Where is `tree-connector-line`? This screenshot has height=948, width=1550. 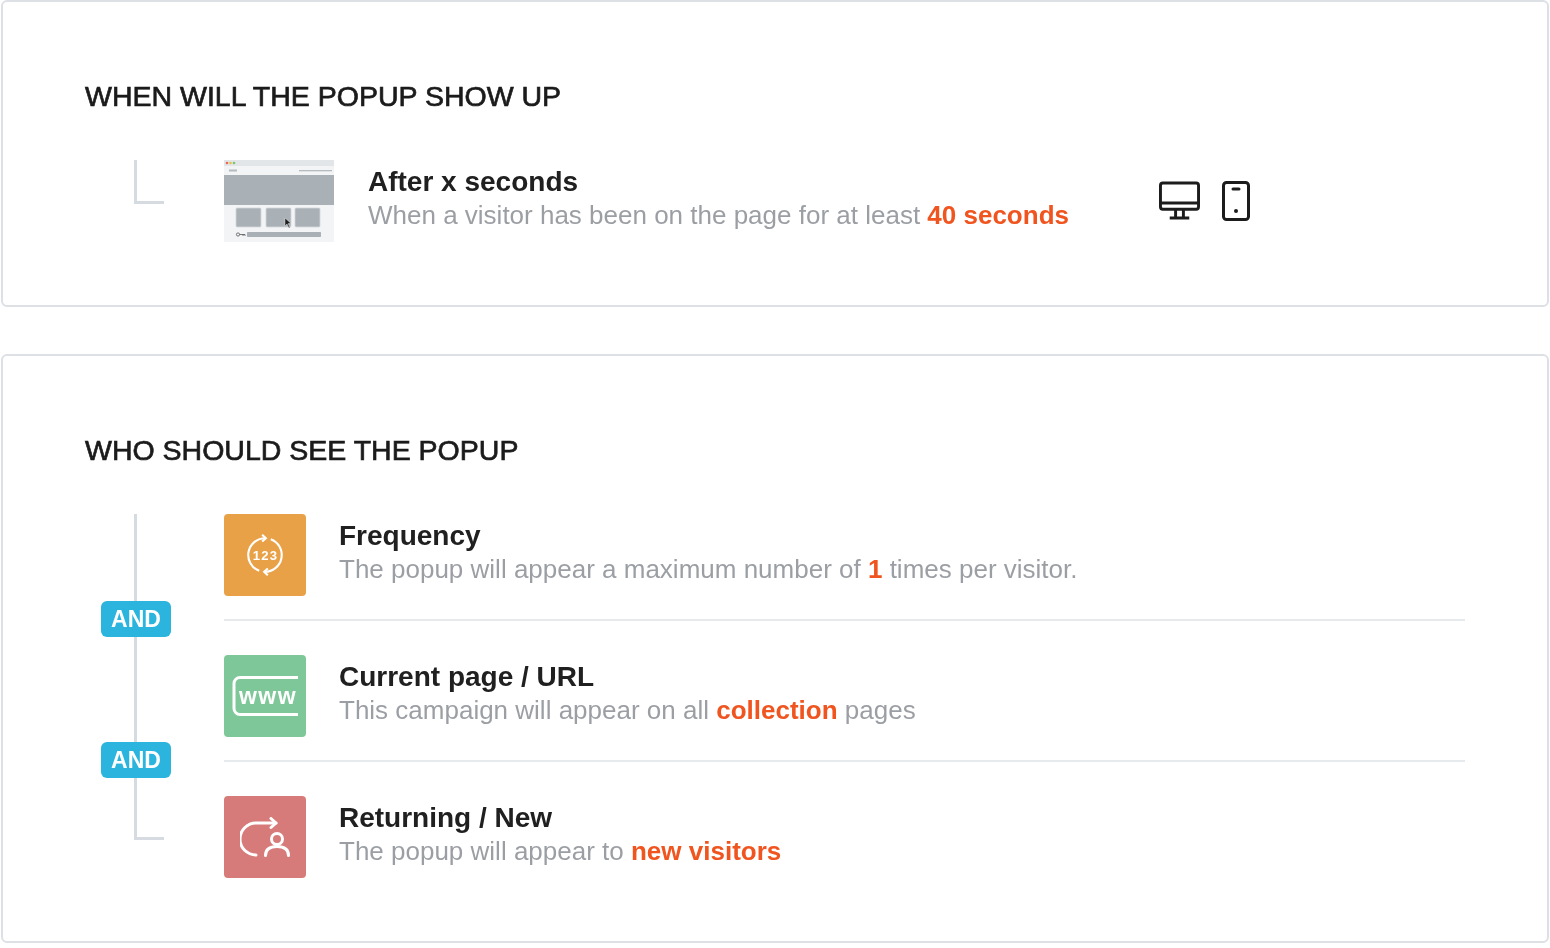 tree-connector-line is located at coordinates (149, 182).